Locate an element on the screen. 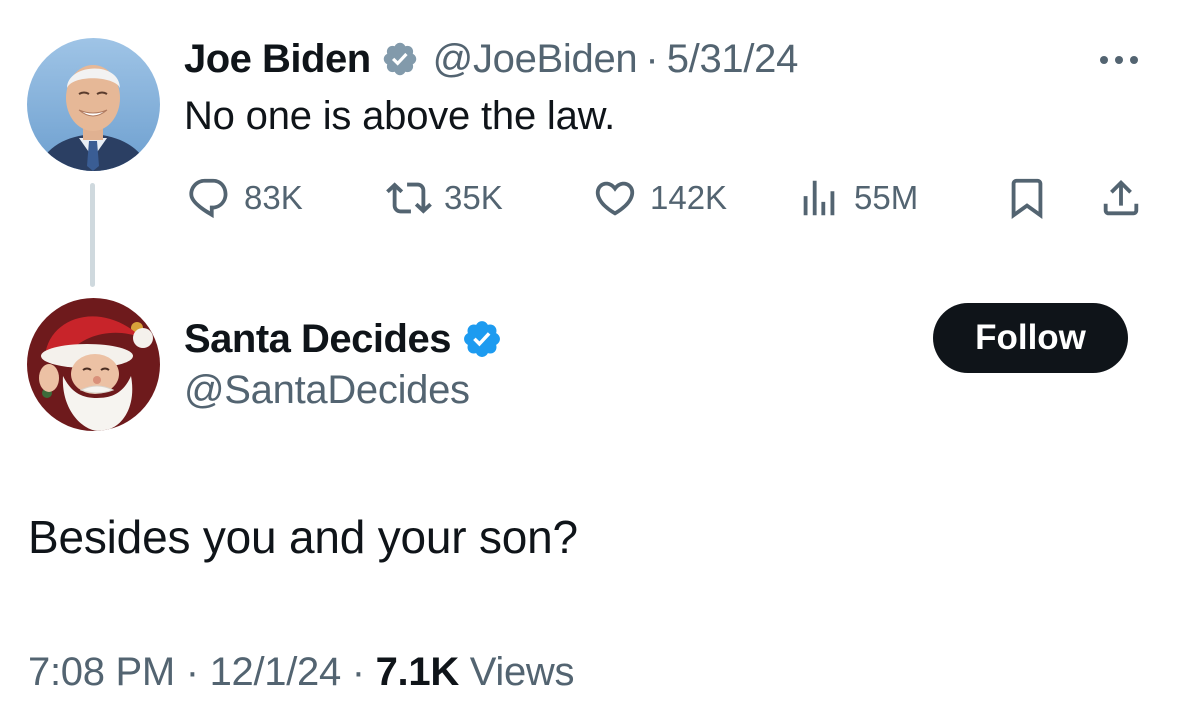 This screenshot has width=1179, height=713. views-count: 55M is located at coordinates (886, 197).